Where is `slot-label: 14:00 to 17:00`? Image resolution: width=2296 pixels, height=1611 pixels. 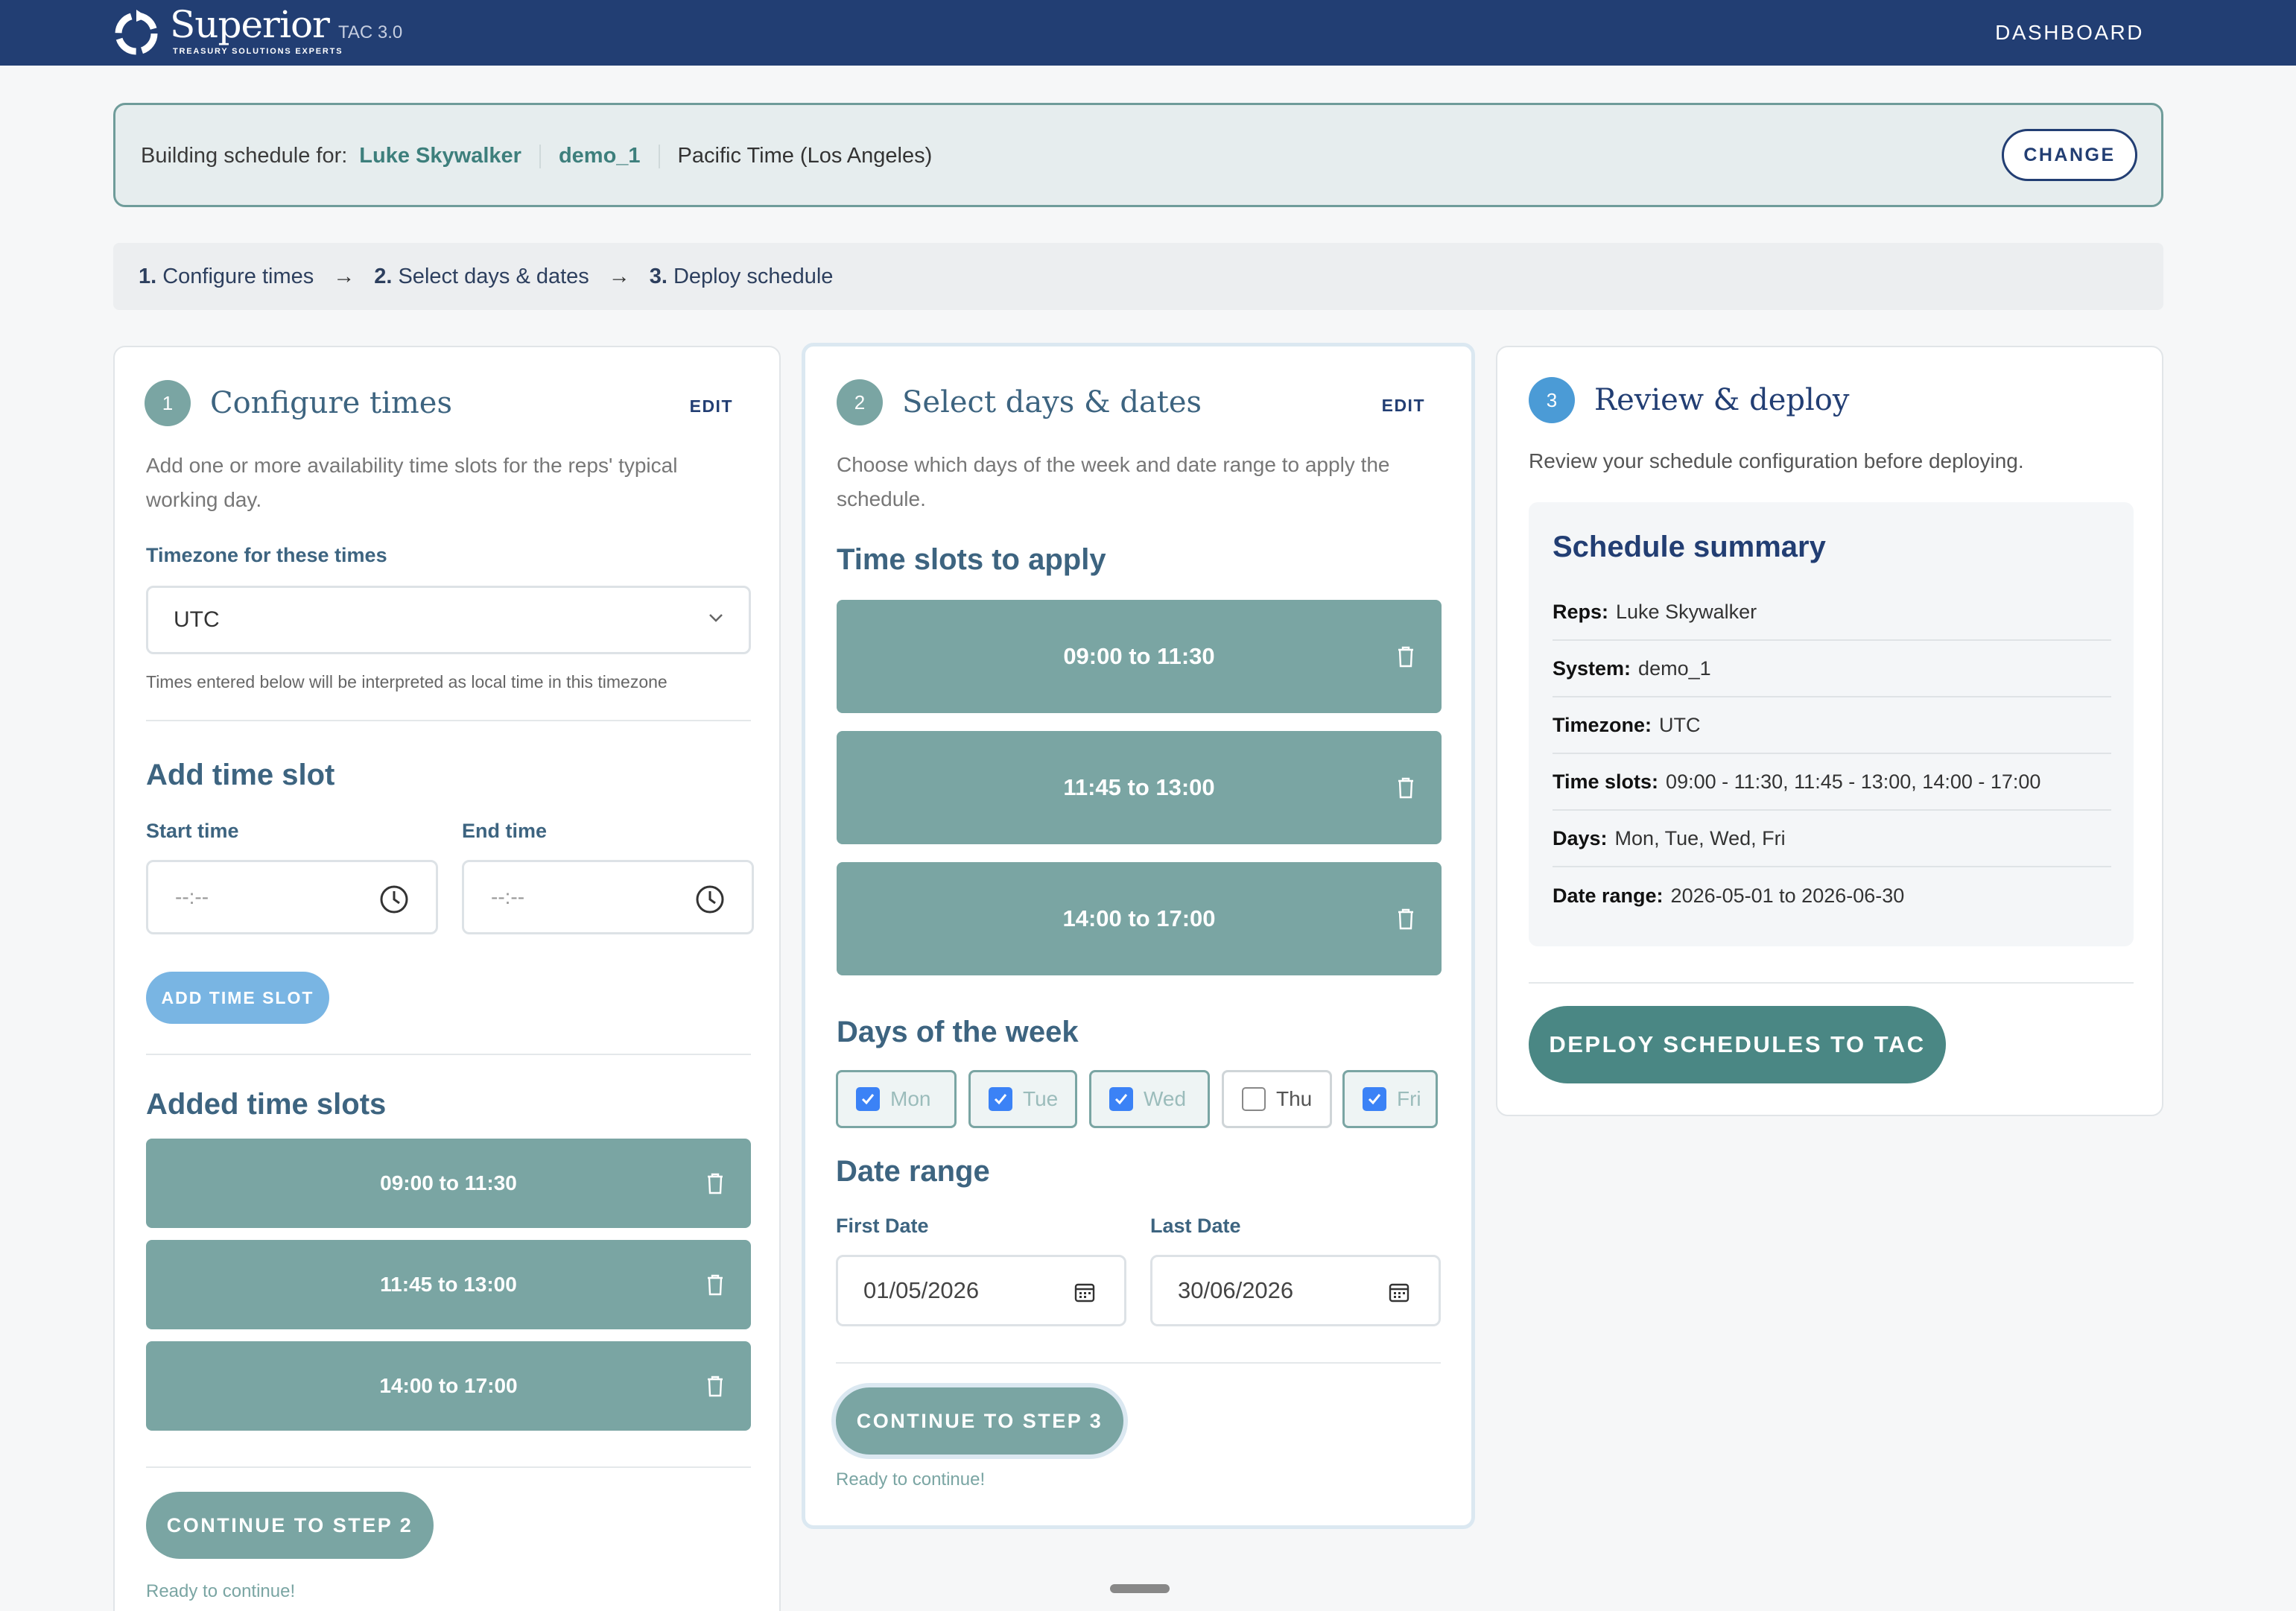 slot-label: 14:00 to 17:00 is located at coordinates (448, 1385).